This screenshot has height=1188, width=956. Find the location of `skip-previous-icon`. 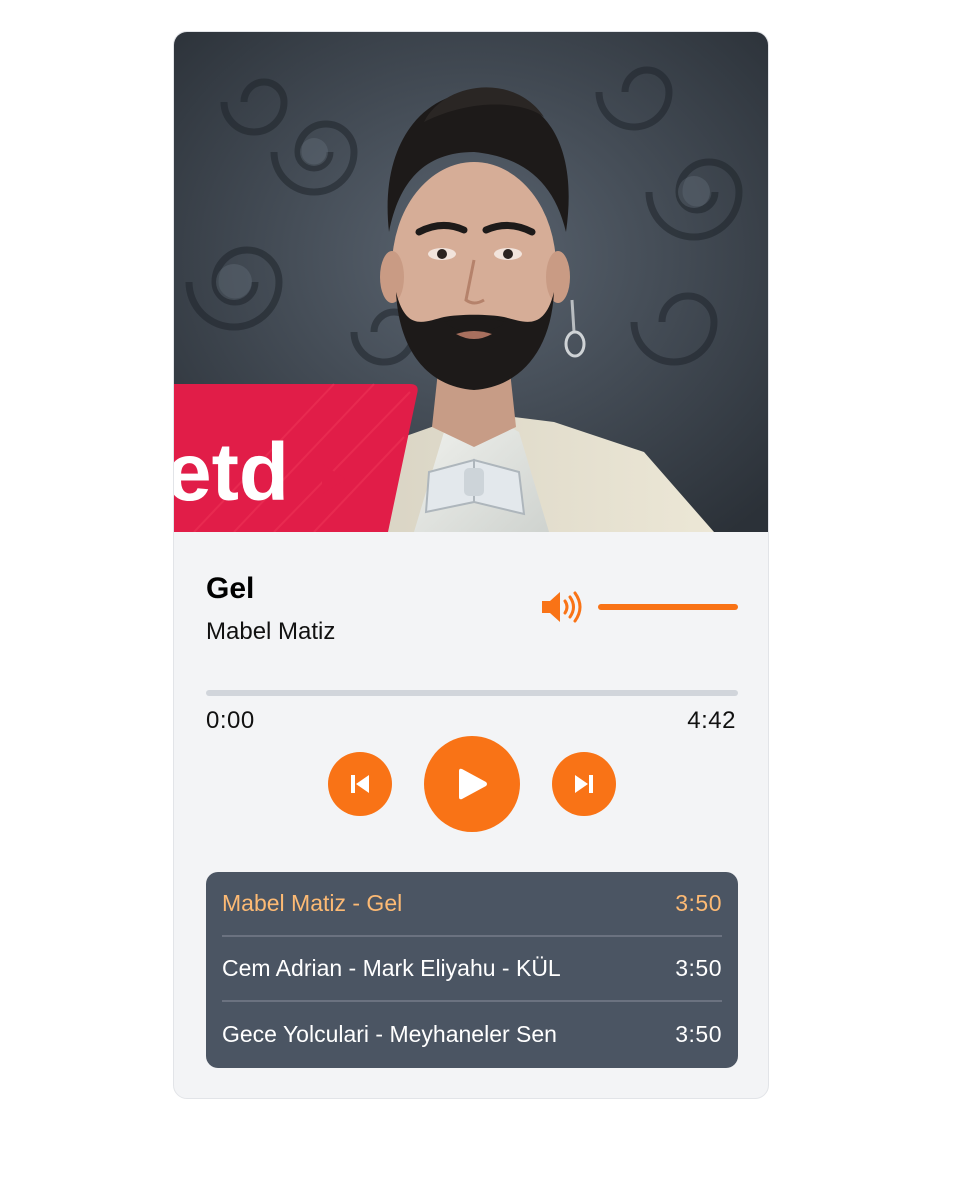

skip-previous-icon is located at coordinates (360, 784).